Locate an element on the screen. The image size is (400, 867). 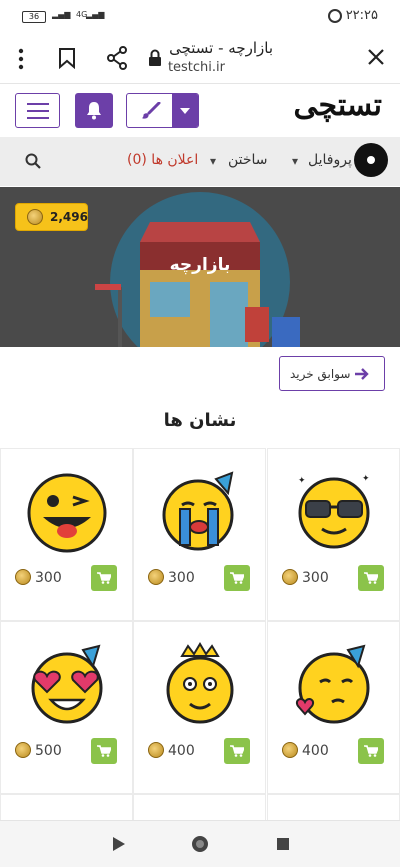
badge-card: ✦ ✦ 300 is located at coordinates (333, 534).